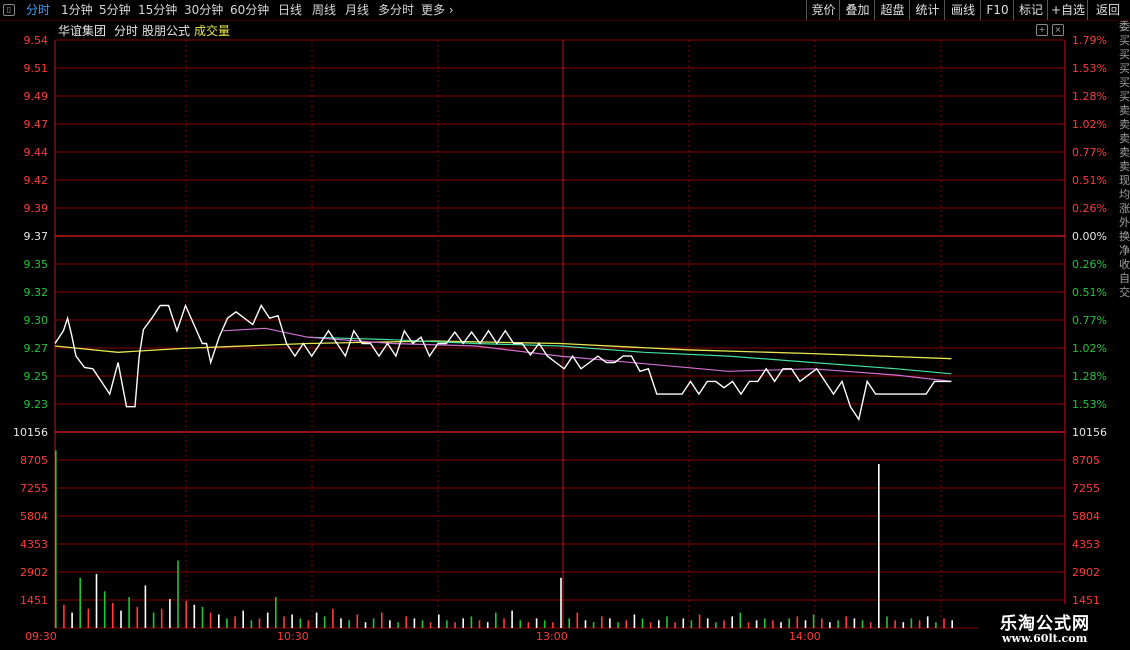 This screenshot has height=650, width=1130. Describe the element at coordinates (1067, 10) in the screenshot. I see `toolbar-button-7: +自选` at that location.